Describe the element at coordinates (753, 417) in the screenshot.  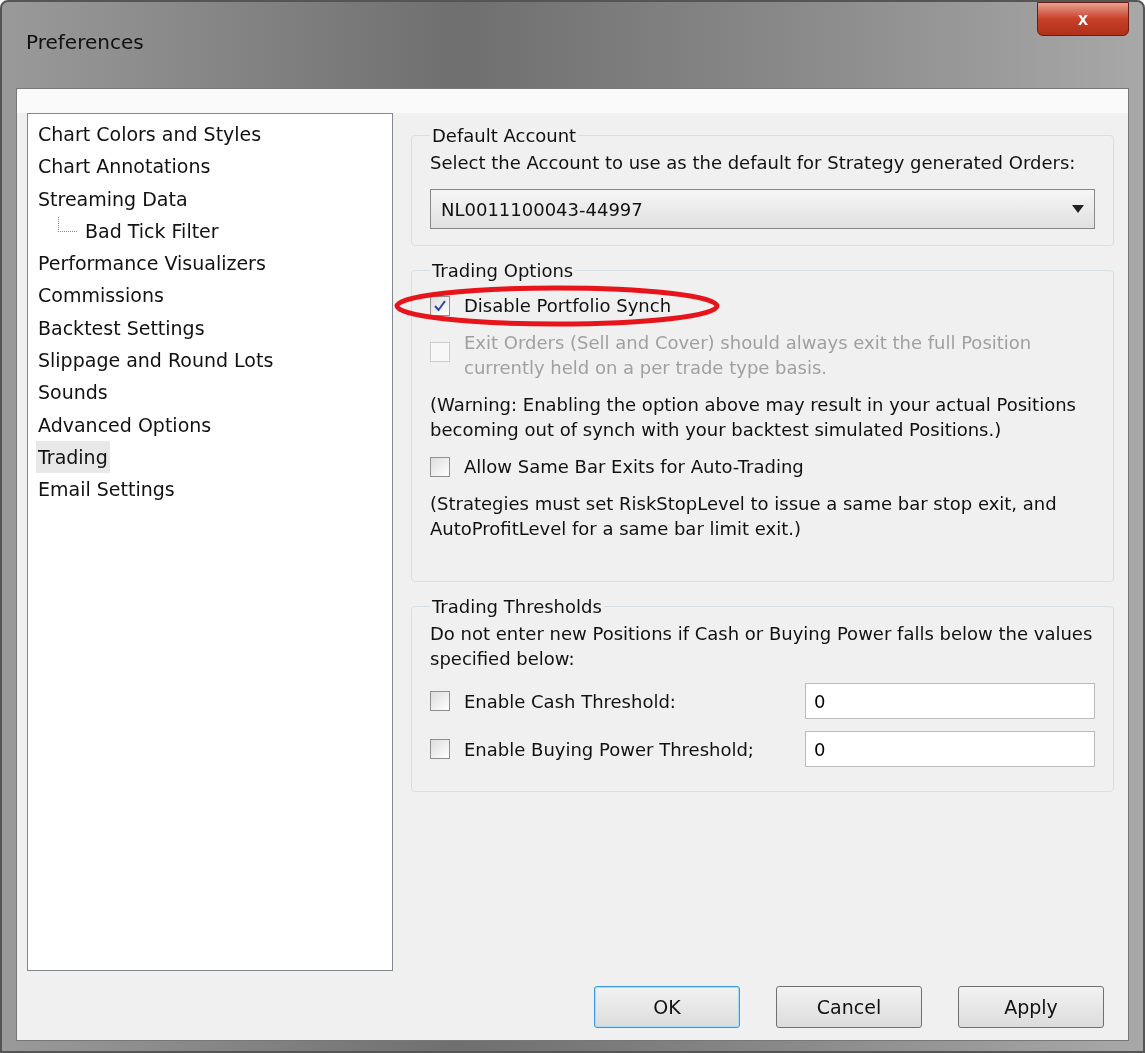
I see `note-text: (Warning: Enabling the option above may result in your actual Positions becoming out of synch with your backtest simulated Positions.)` at that location.